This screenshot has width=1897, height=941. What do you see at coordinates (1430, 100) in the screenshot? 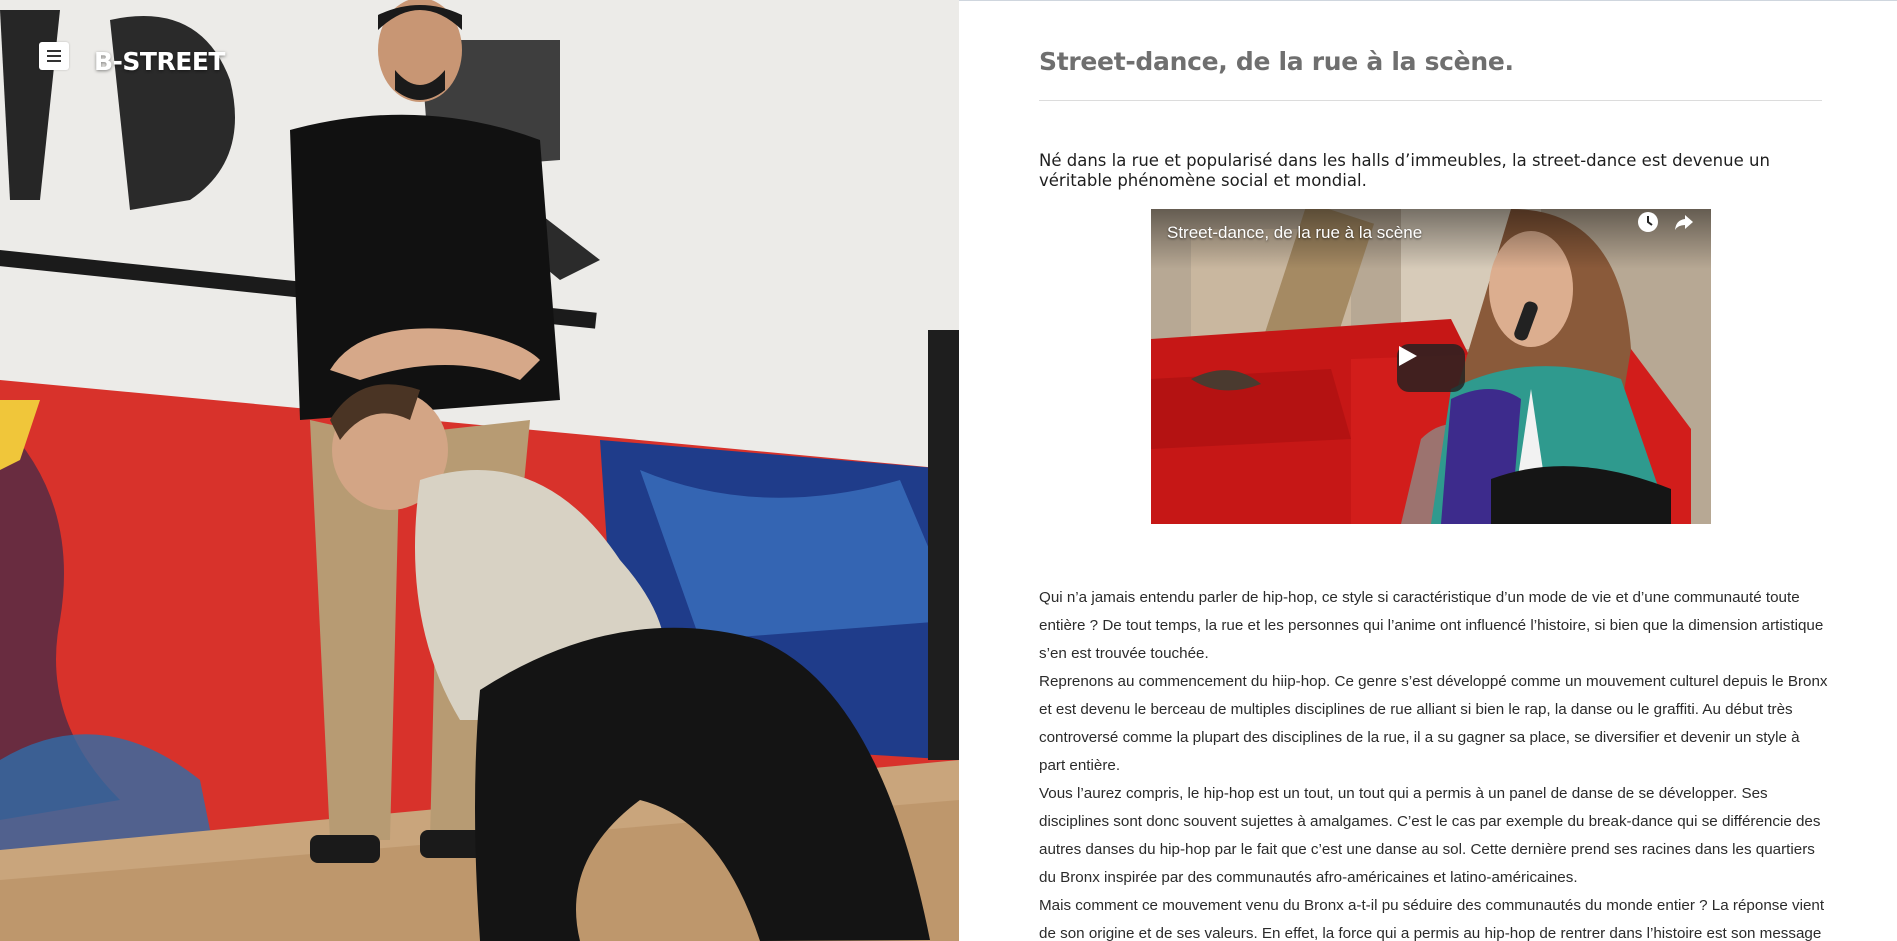
I see `title-divider` at bounding box center [1430, 100].